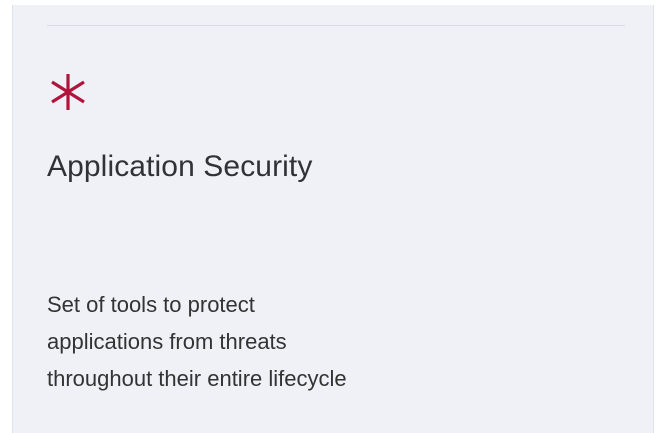  I want to click on card-description-line: Set of tools to protect, so click(151, 304).